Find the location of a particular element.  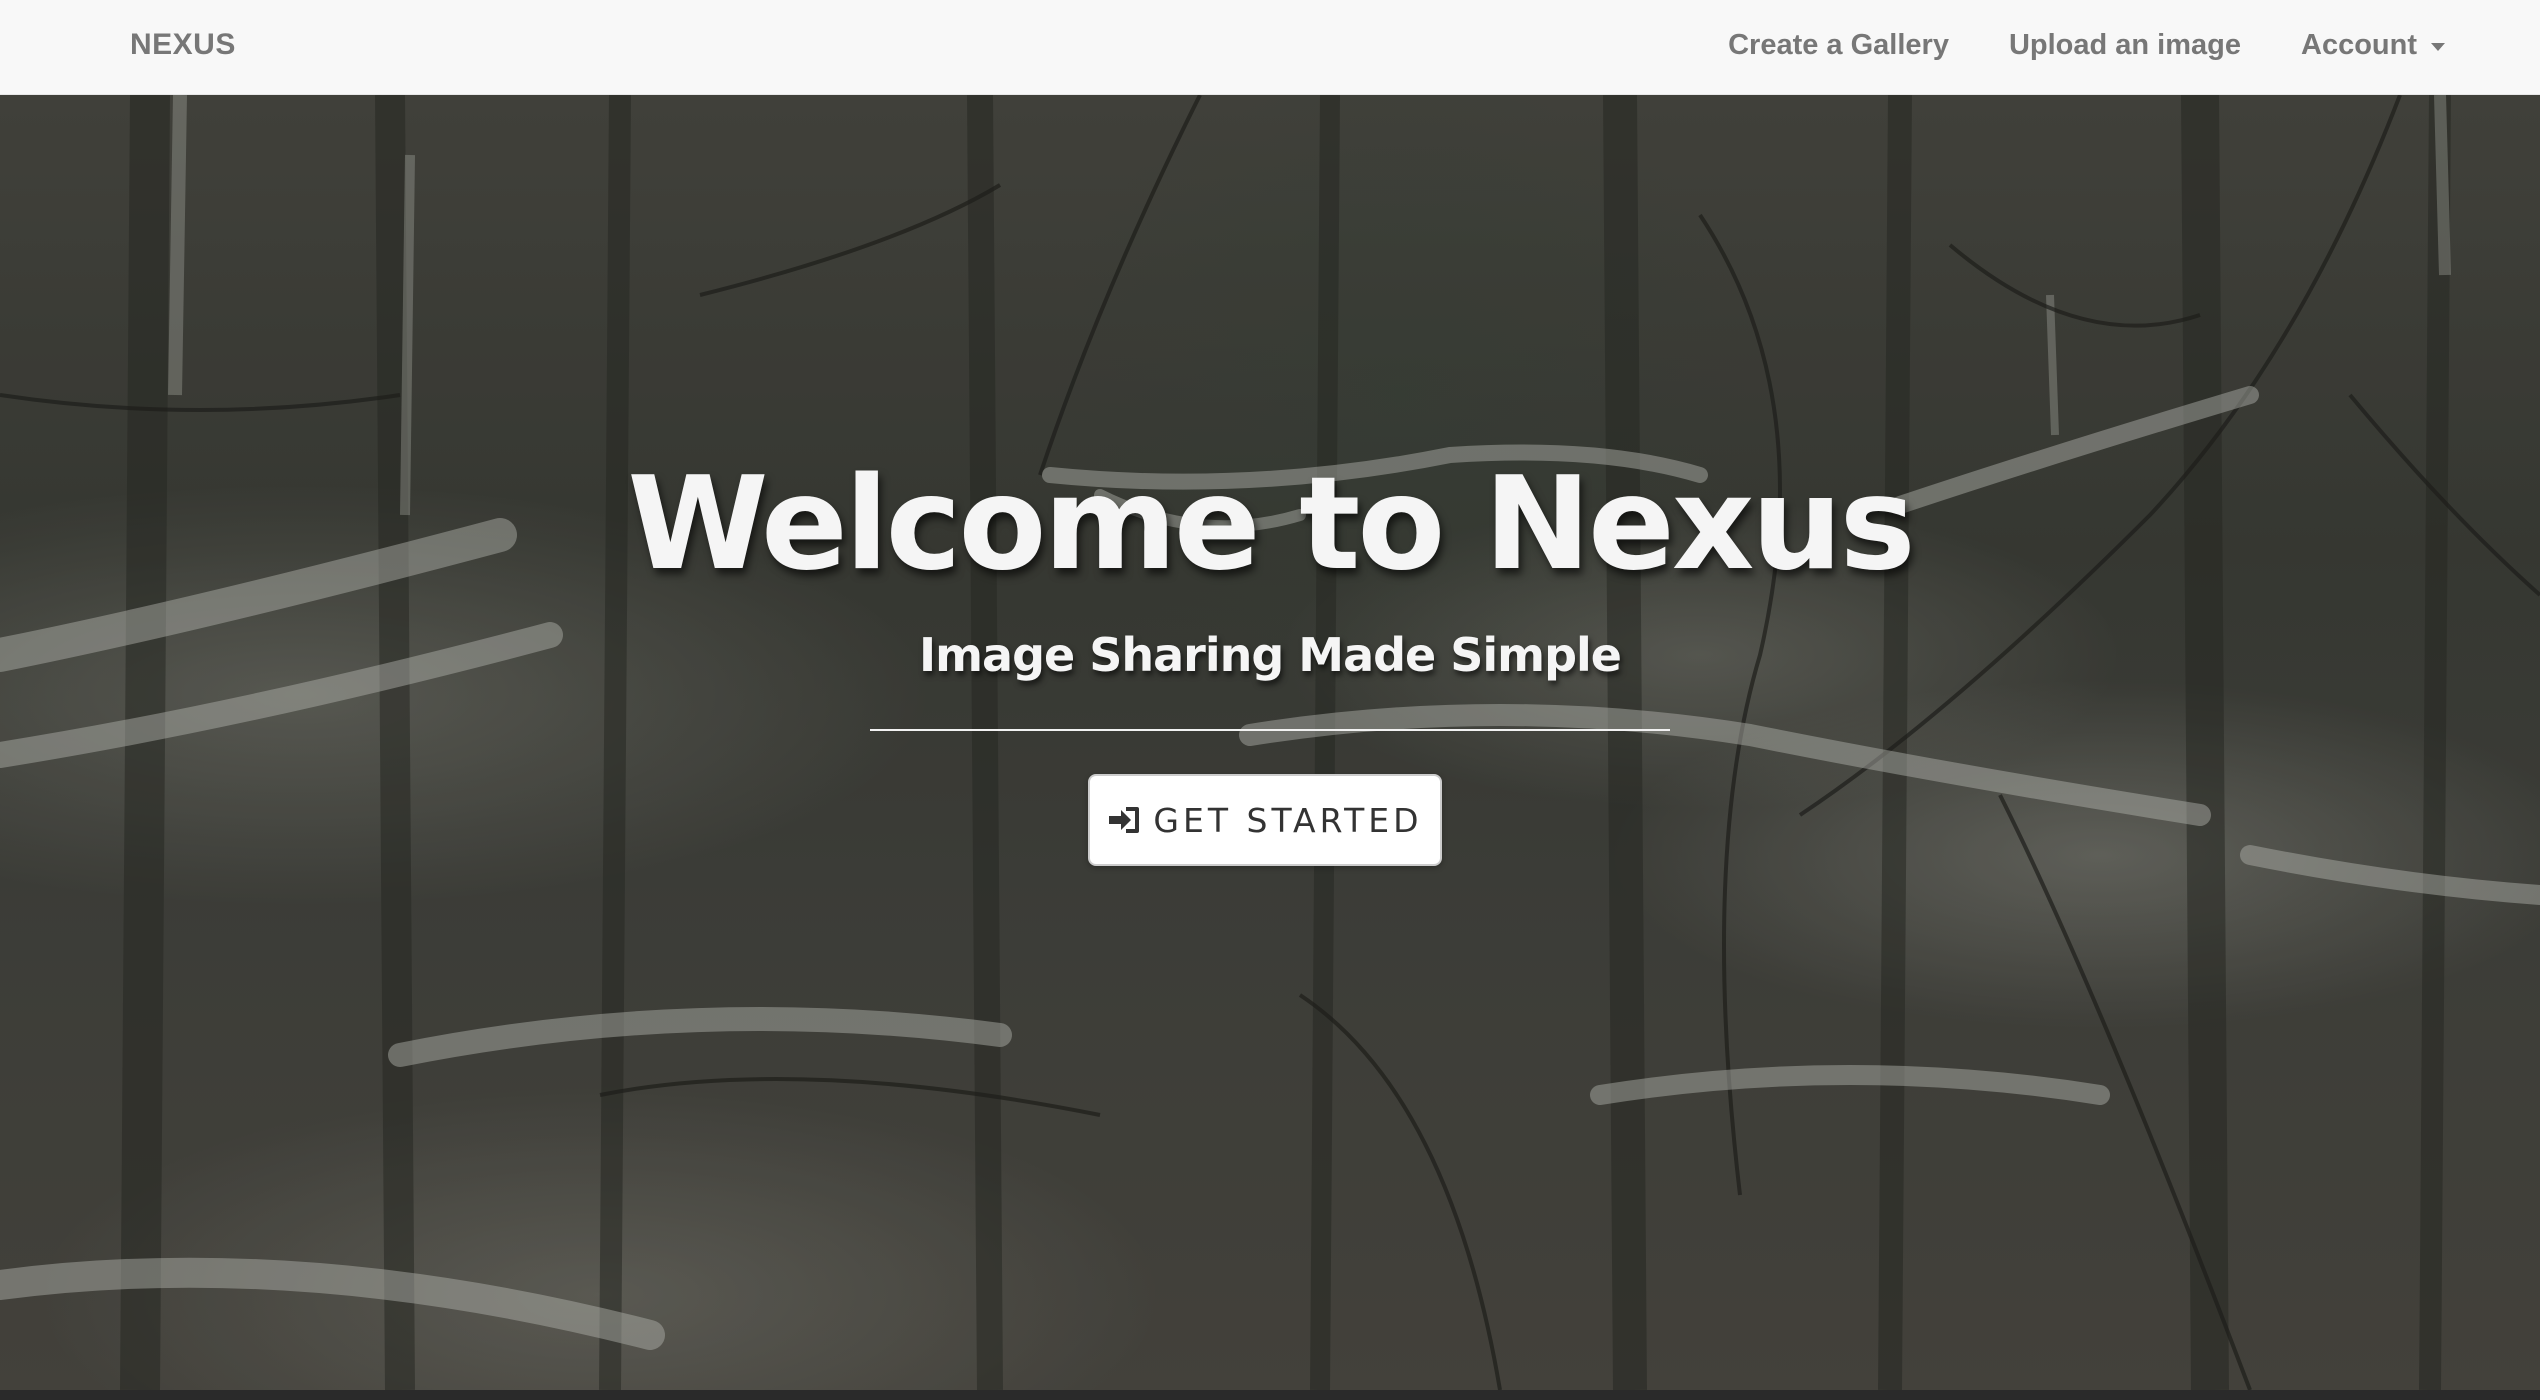

bottom-edge is located at coordinates (1270, 1395).